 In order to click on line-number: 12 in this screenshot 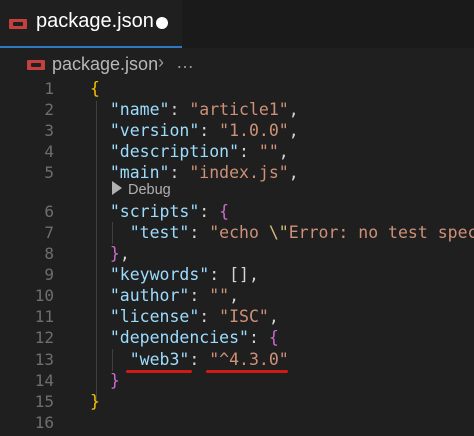, I will do `click(44, 337)`.